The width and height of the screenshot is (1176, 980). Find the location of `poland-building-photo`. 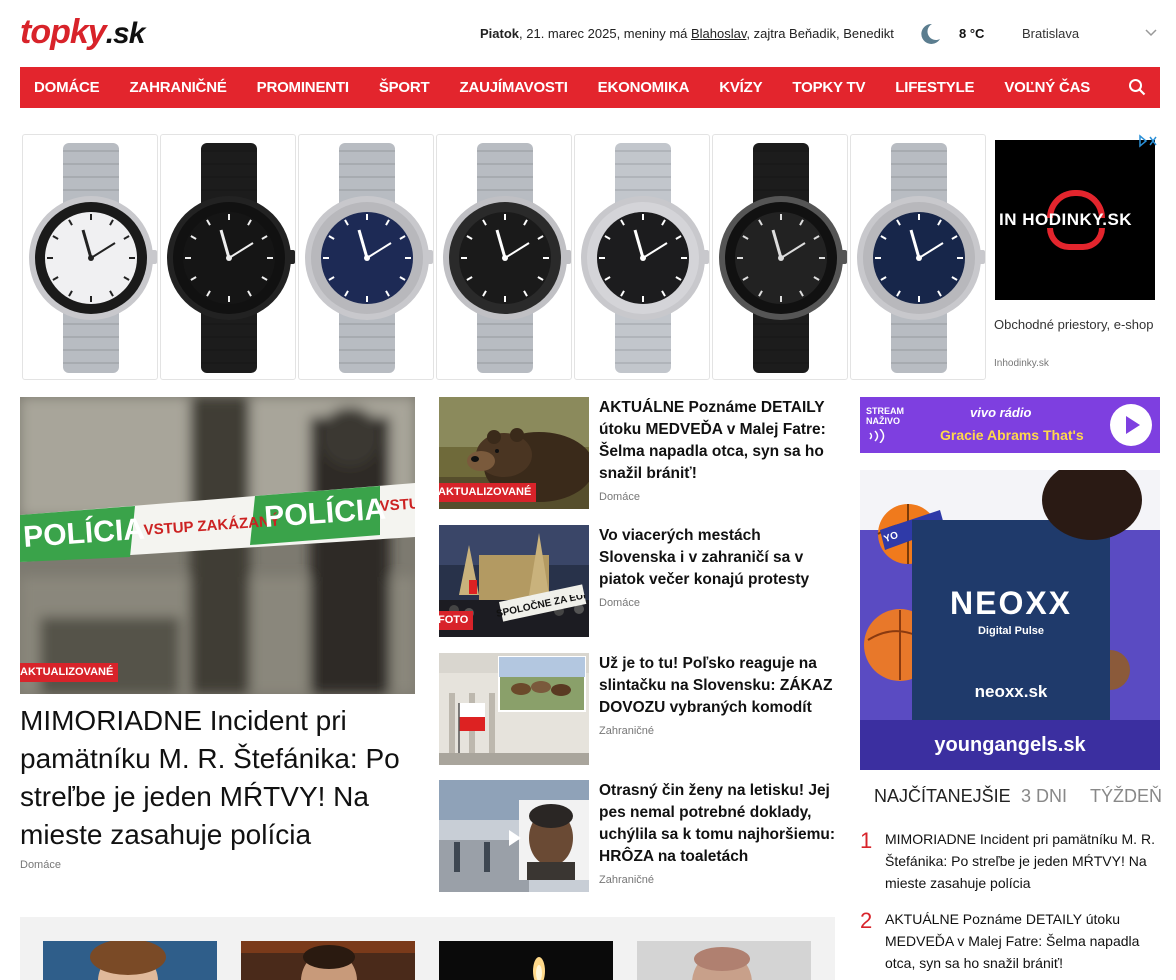

poland-building-photo is located at coordinates (514, 709).